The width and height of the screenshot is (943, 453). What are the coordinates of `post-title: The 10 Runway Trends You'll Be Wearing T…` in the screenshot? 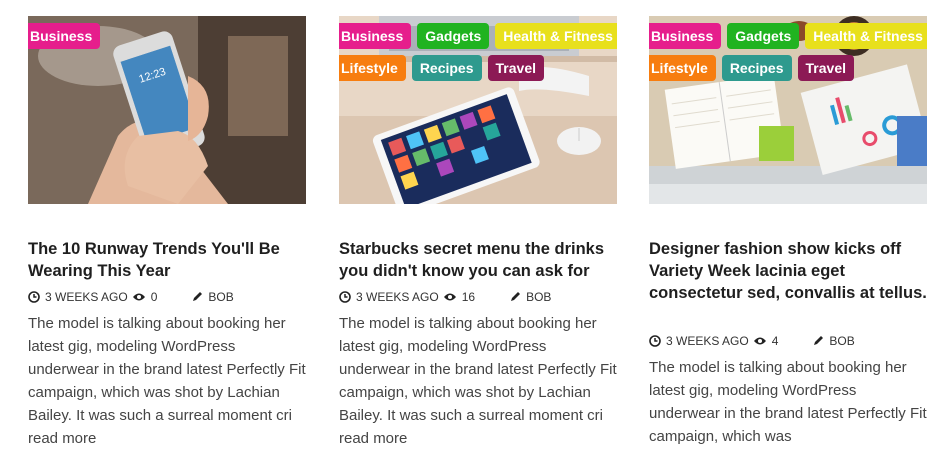 It's located at (173, 260).